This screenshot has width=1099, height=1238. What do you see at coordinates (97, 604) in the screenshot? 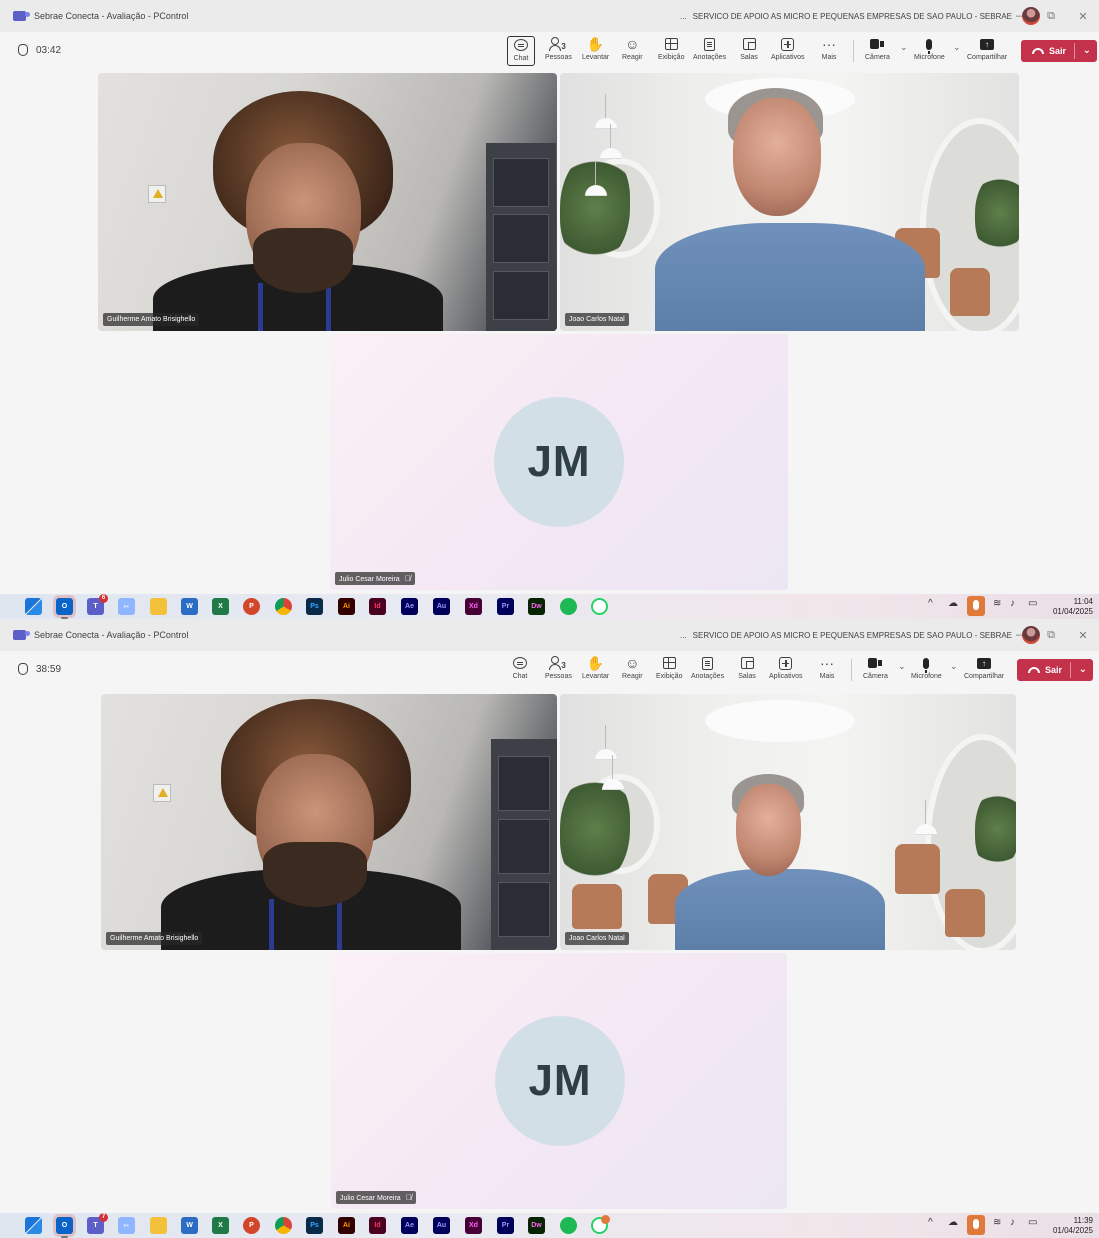
I see `teams-icon: T6` at bounding box center [97, 604].